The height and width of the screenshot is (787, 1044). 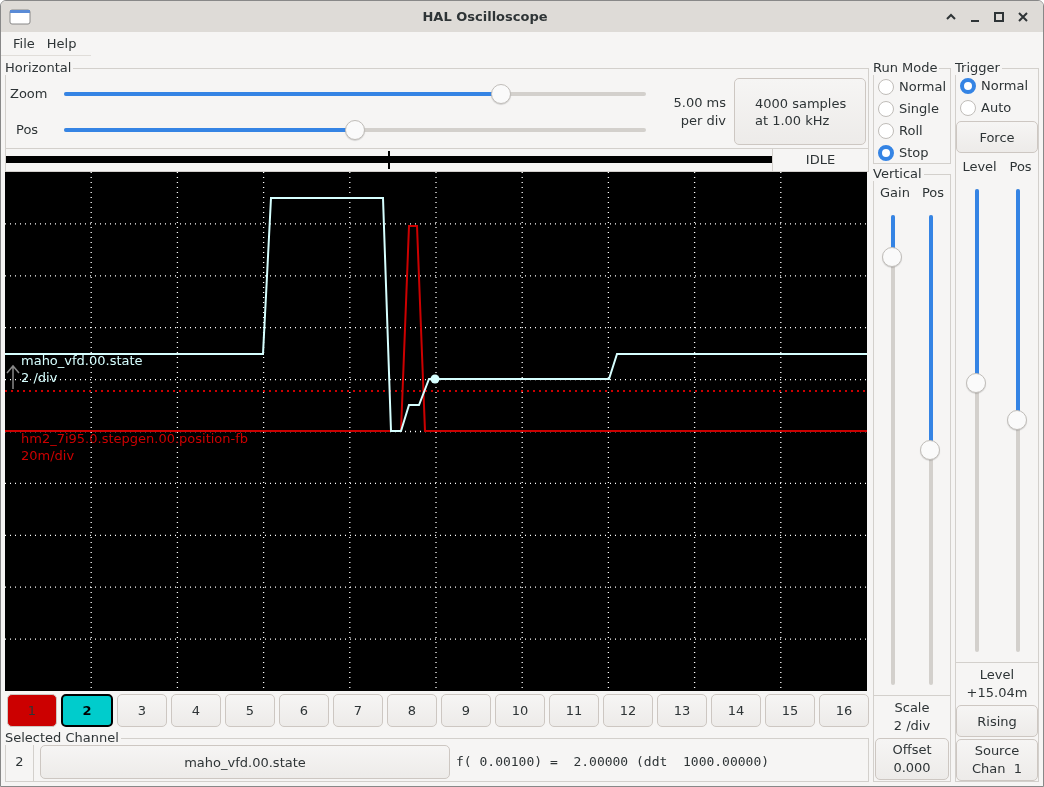 What do you see at coordinates (1023, 16) in the screenshot?
I see `close-icon` at bounding box center [1023, 16].